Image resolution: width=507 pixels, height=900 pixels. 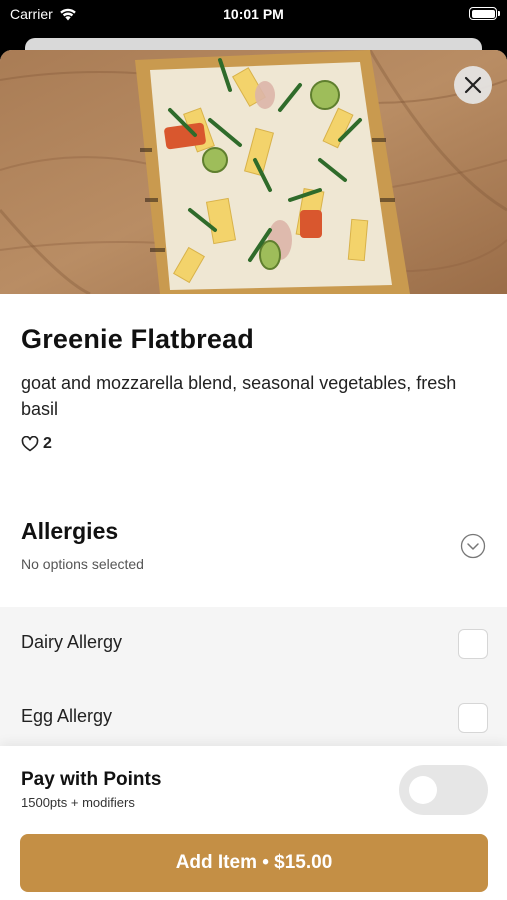 What do you see at coordinates (473, 546) in the screenshot?
I see `chevron-down-circle-icon` at bounding box center [473, 546].